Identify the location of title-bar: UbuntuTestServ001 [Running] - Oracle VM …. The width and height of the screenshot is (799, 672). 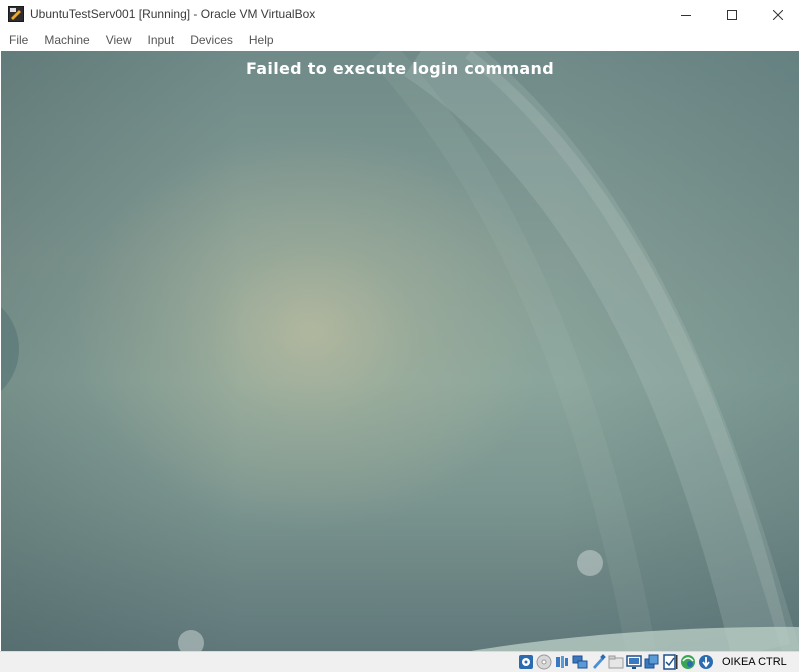
(399, 14).